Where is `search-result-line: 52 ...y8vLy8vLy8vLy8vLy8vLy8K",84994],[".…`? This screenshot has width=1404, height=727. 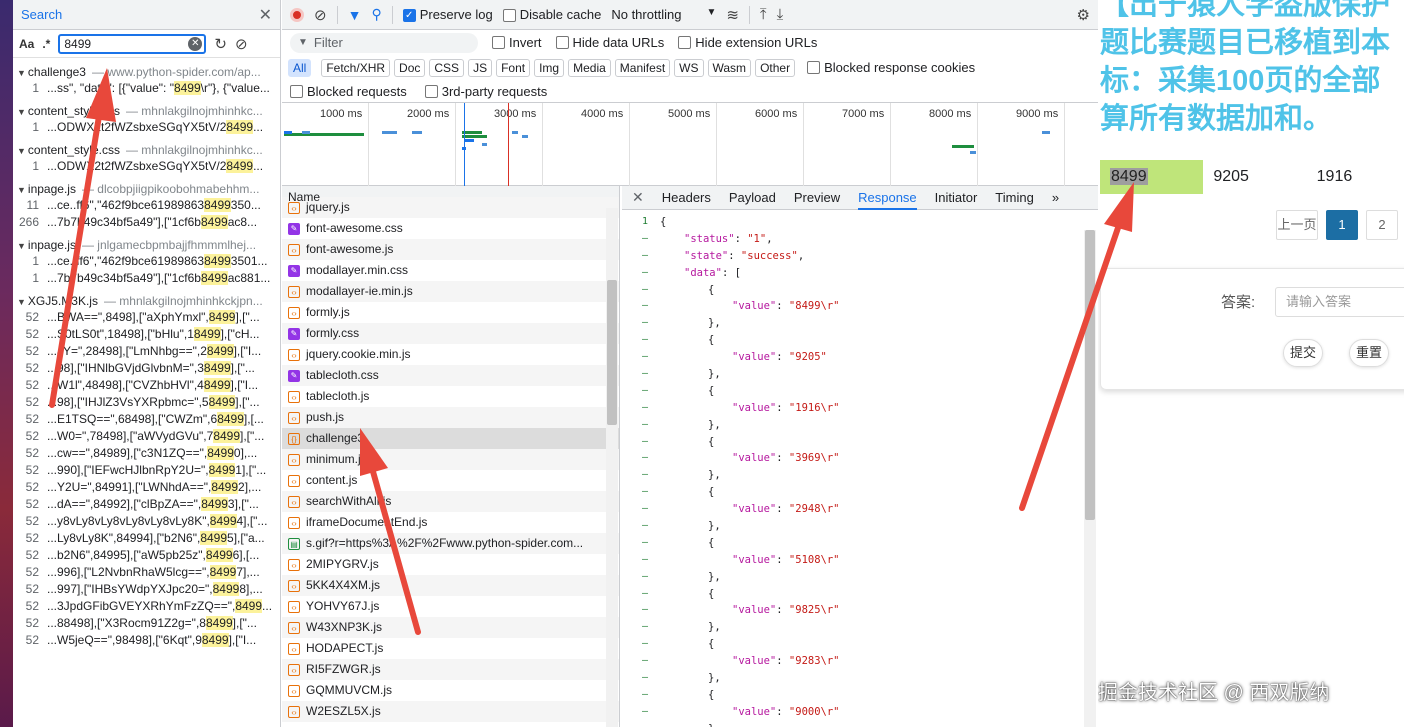
search-result-line: 52 ...y8vLy8vLy8vLy8vLy8vLy8K",84994],[".… is located at coordinates (146, 521).